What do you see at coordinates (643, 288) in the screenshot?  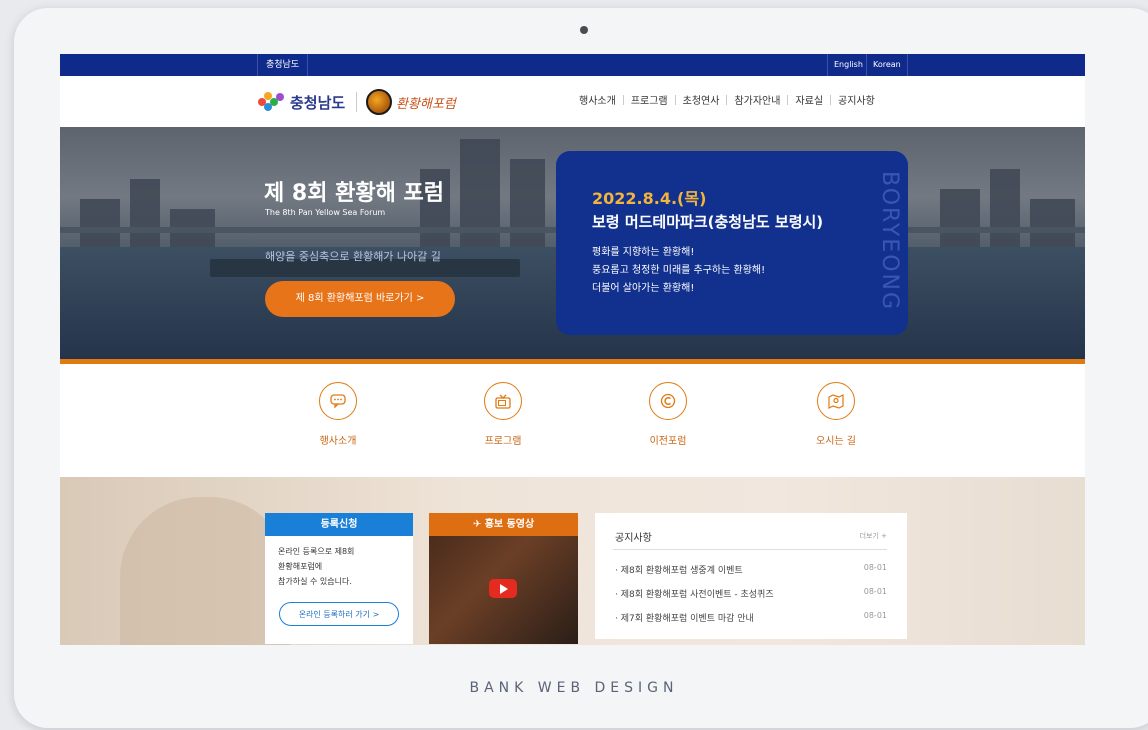 I see `event-motto: 더불어 살아가는 환황해!` at bounding box center [643, 288].